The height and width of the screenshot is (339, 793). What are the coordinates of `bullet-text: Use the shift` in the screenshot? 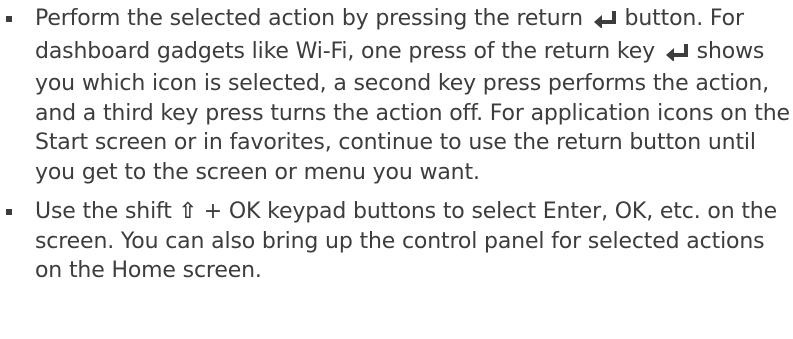 It's located at (107, 211).